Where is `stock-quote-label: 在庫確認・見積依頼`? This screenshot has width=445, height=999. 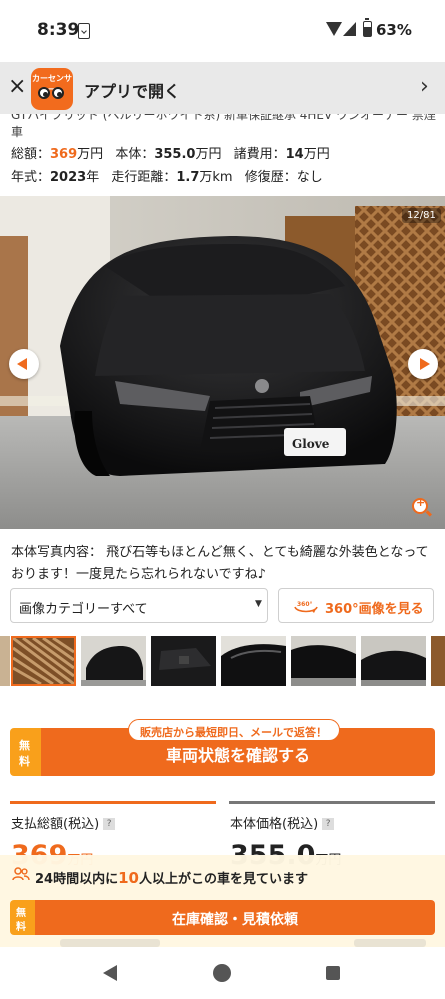 stock-quote-label: 在庫確認・見積依頼 is located at coordinates (235, 920).